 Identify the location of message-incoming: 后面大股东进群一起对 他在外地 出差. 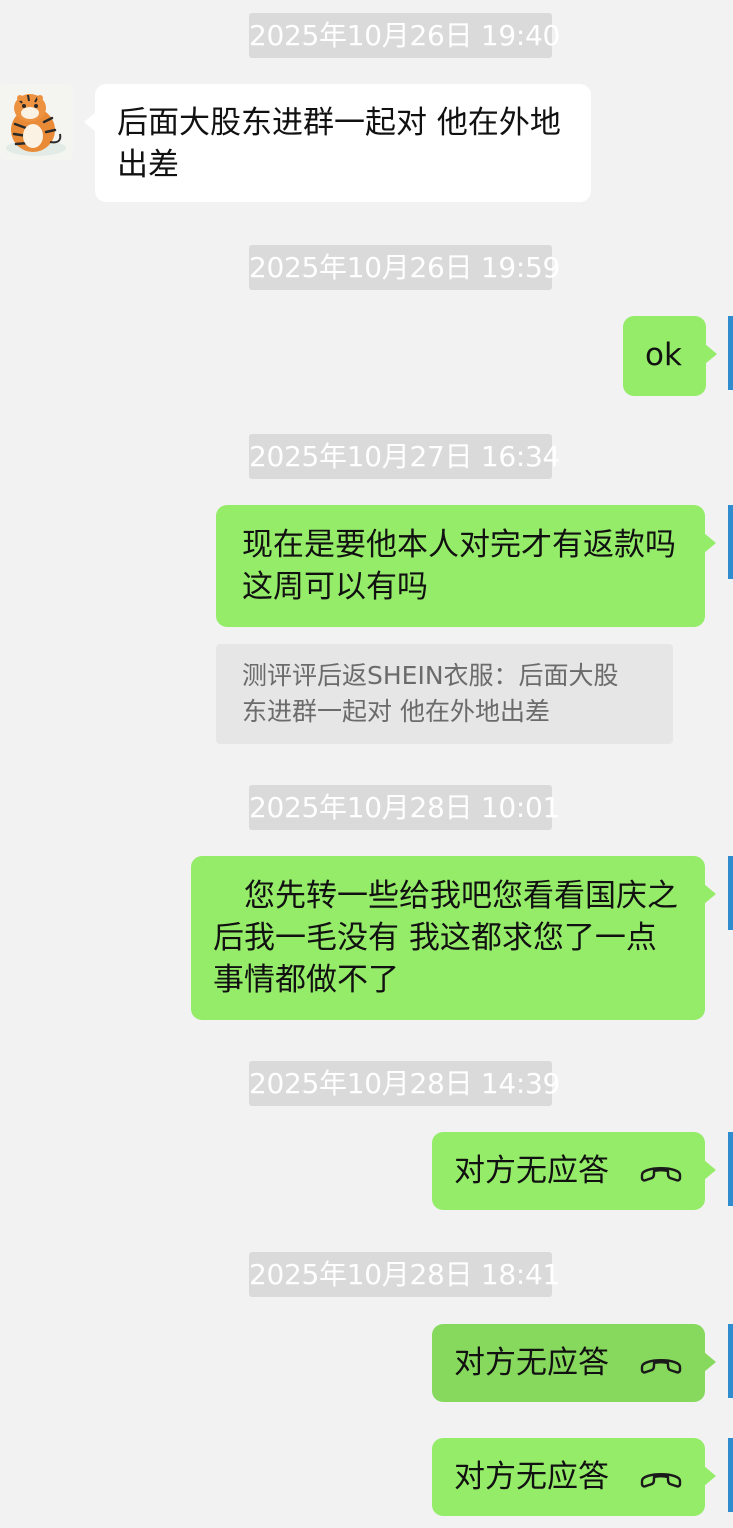
(337, 143).